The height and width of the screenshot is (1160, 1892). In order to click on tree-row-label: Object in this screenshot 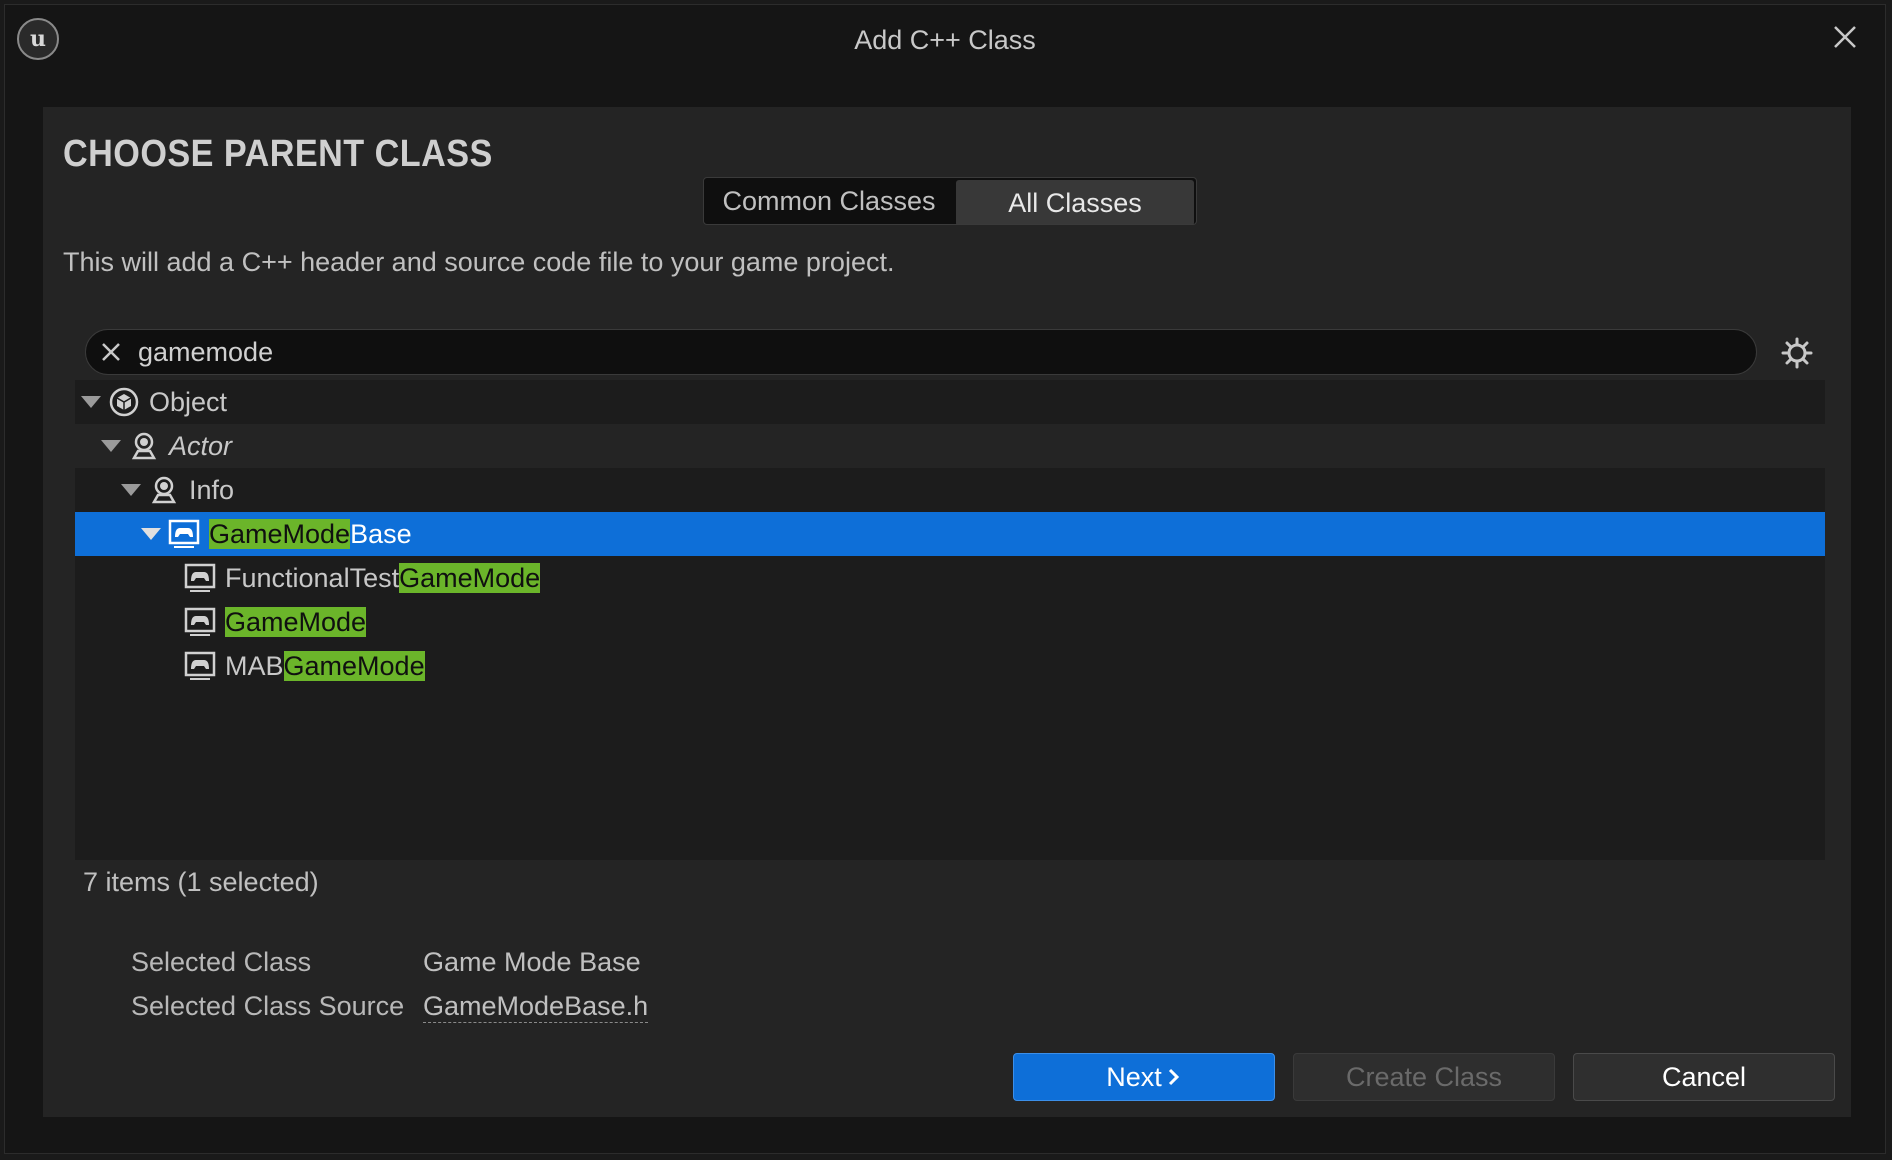, I will do `click(188, 401)`.